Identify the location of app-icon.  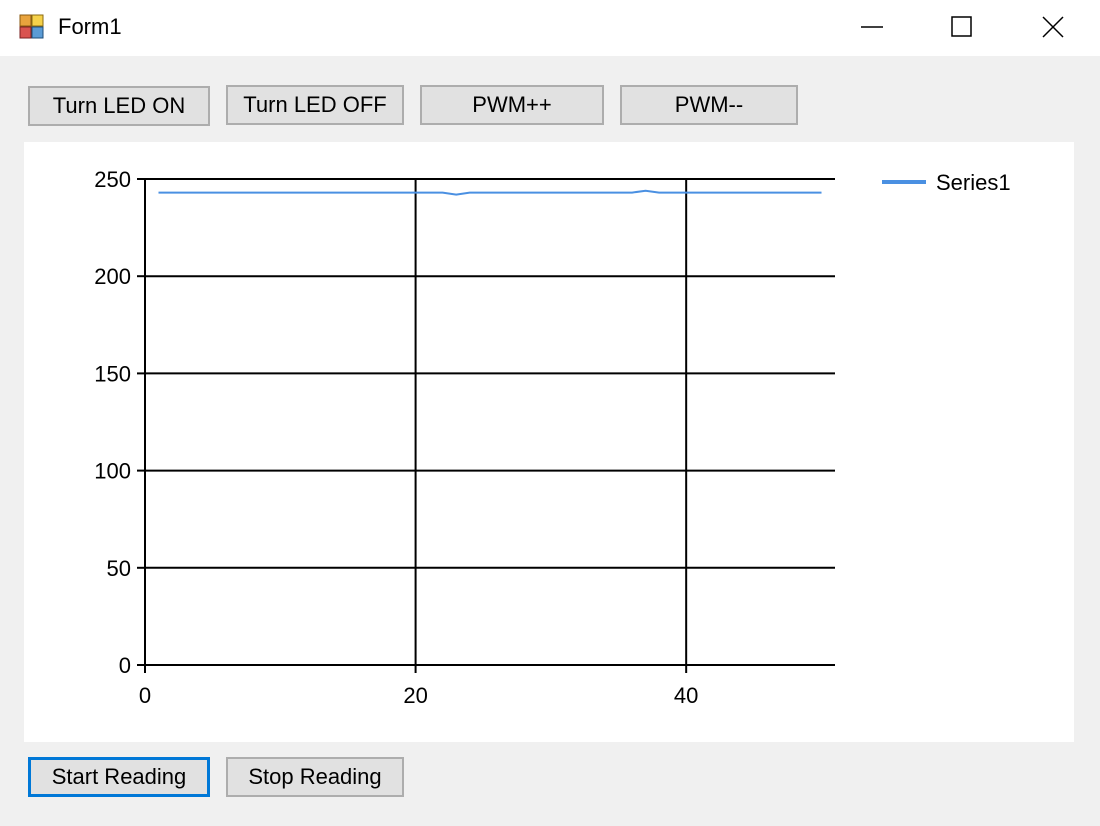
(31, 26).